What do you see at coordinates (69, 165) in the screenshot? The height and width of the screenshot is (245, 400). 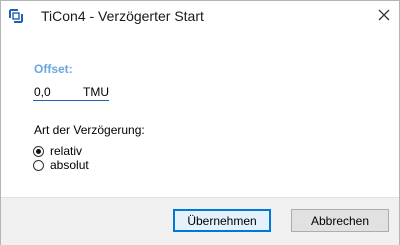 I see `radio-label-absolut: absolut` at bounding box center [69, 165].